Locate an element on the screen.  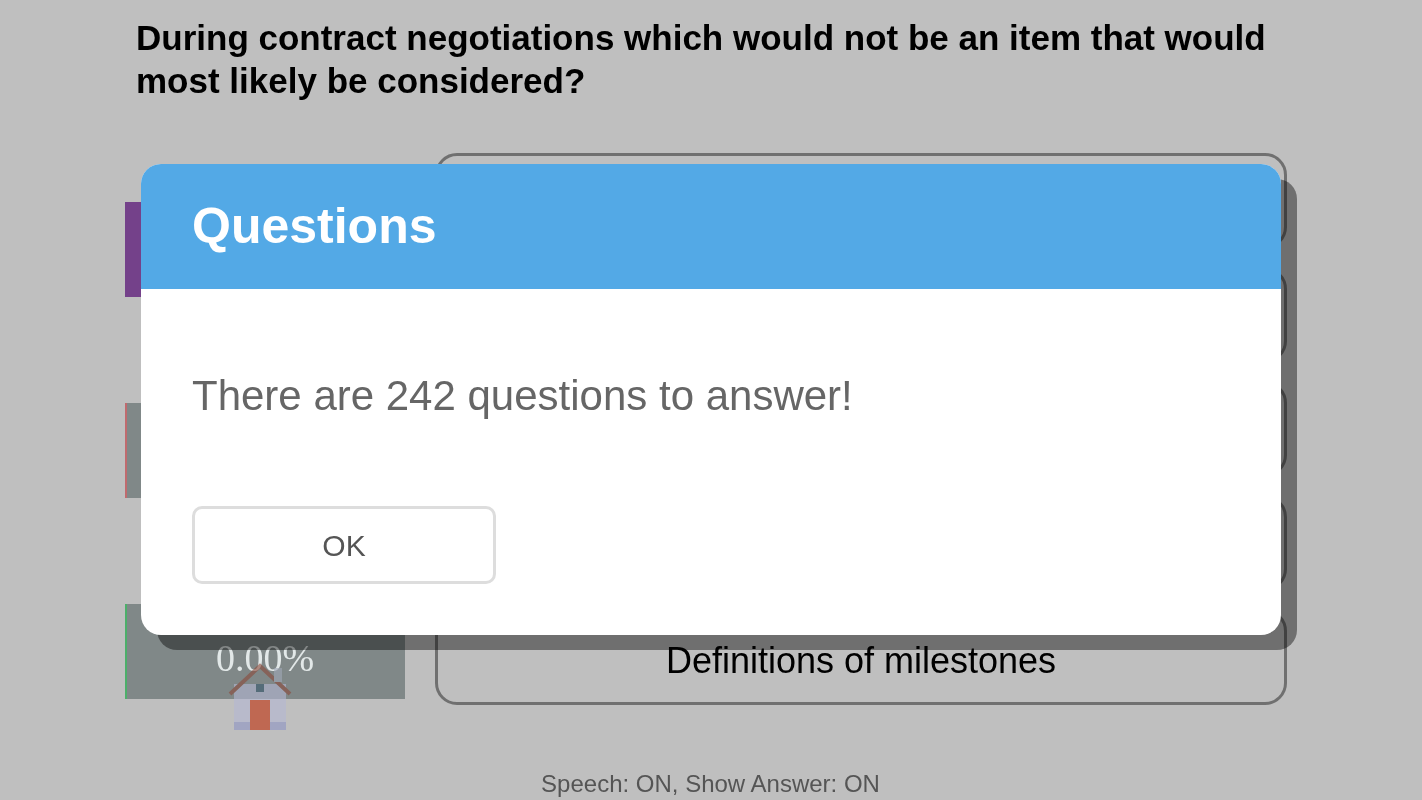
ok-button: OK is located at coordinates (344, 545).